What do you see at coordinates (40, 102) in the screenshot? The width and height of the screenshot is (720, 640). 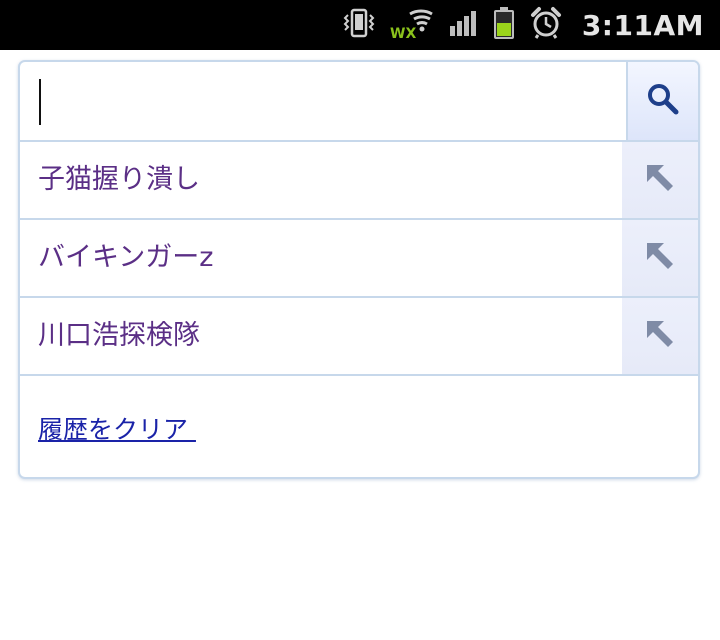 I see `text-caret` at bounding box center [40, 102].